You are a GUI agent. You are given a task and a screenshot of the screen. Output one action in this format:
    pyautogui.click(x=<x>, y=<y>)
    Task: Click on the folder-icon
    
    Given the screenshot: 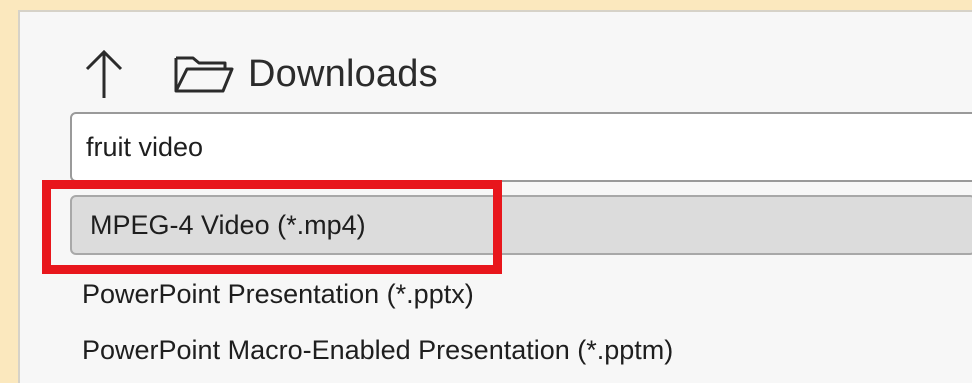 What is the action you would take?
    pyautogui.click(x=204, y=74)
    